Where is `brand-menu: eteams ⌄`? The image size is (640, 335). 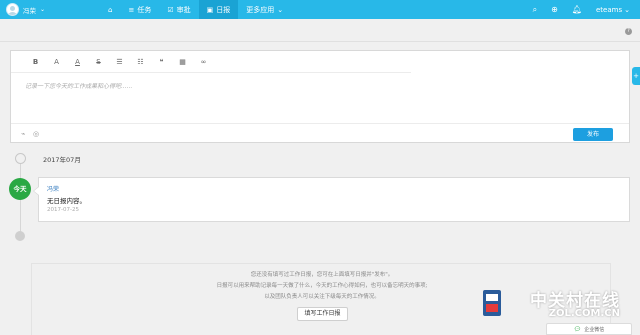 brand-menu: eteams ⌄ is located at coordinates (613, 10).